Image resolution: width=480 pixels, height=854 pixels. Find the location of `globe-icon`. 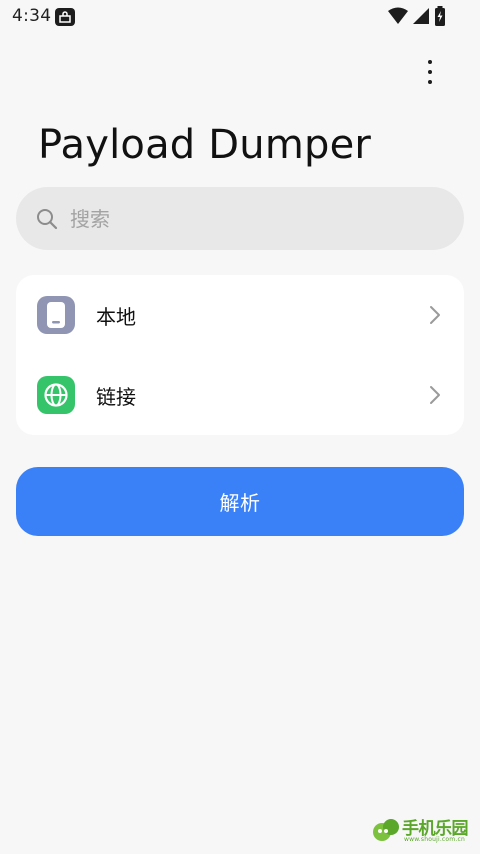

globe-icon is located at coordinates (56, 395).